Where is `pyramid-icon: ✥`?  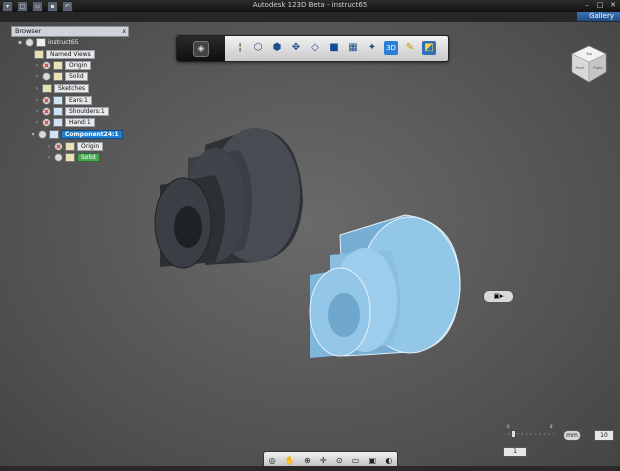 pyramid-icon: ✥ is located at coordinates (296, 48).